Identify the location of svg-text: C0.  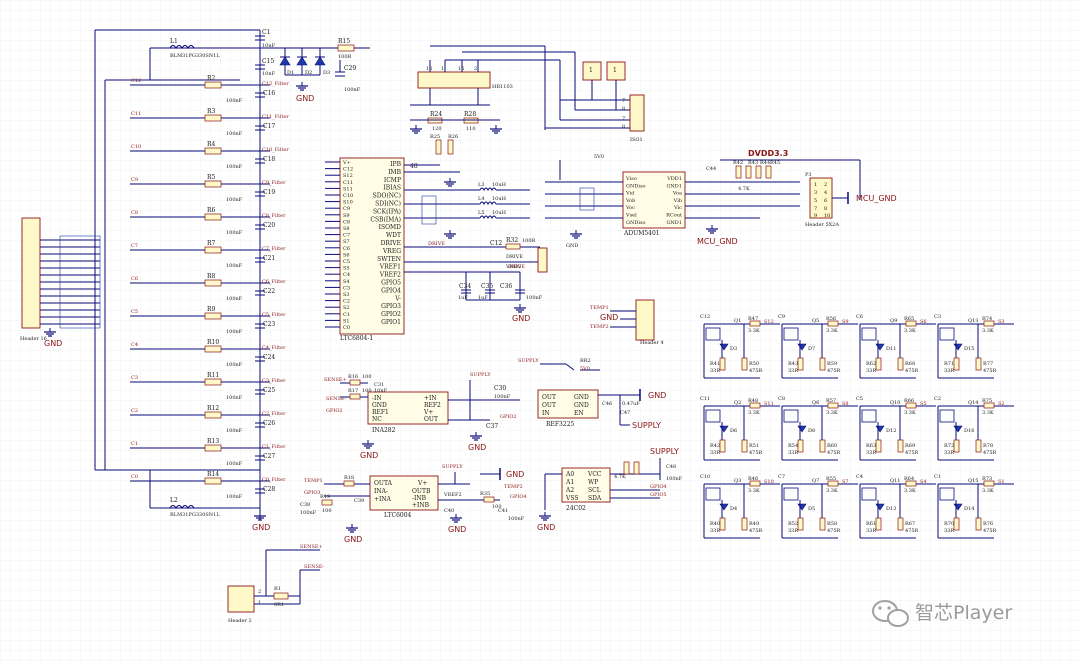
(134, 477).